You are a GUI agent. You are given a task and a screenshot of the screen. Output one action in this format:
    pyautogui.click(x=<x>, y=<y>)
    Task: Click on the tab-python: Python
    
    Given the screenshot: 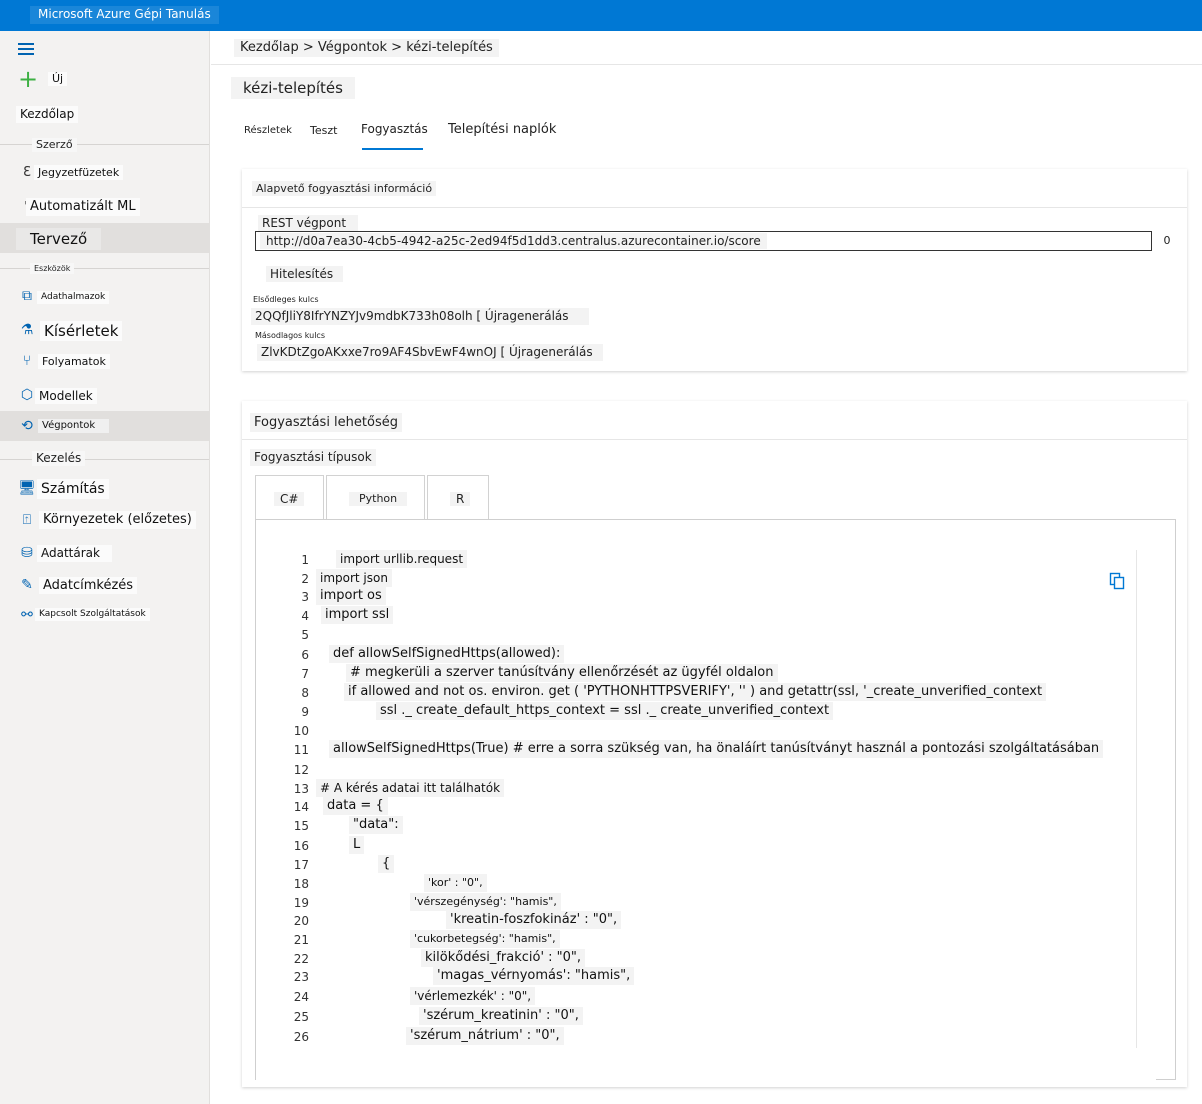 What is the action you would take?
    pyautogui.click(x=375, y=497)
    